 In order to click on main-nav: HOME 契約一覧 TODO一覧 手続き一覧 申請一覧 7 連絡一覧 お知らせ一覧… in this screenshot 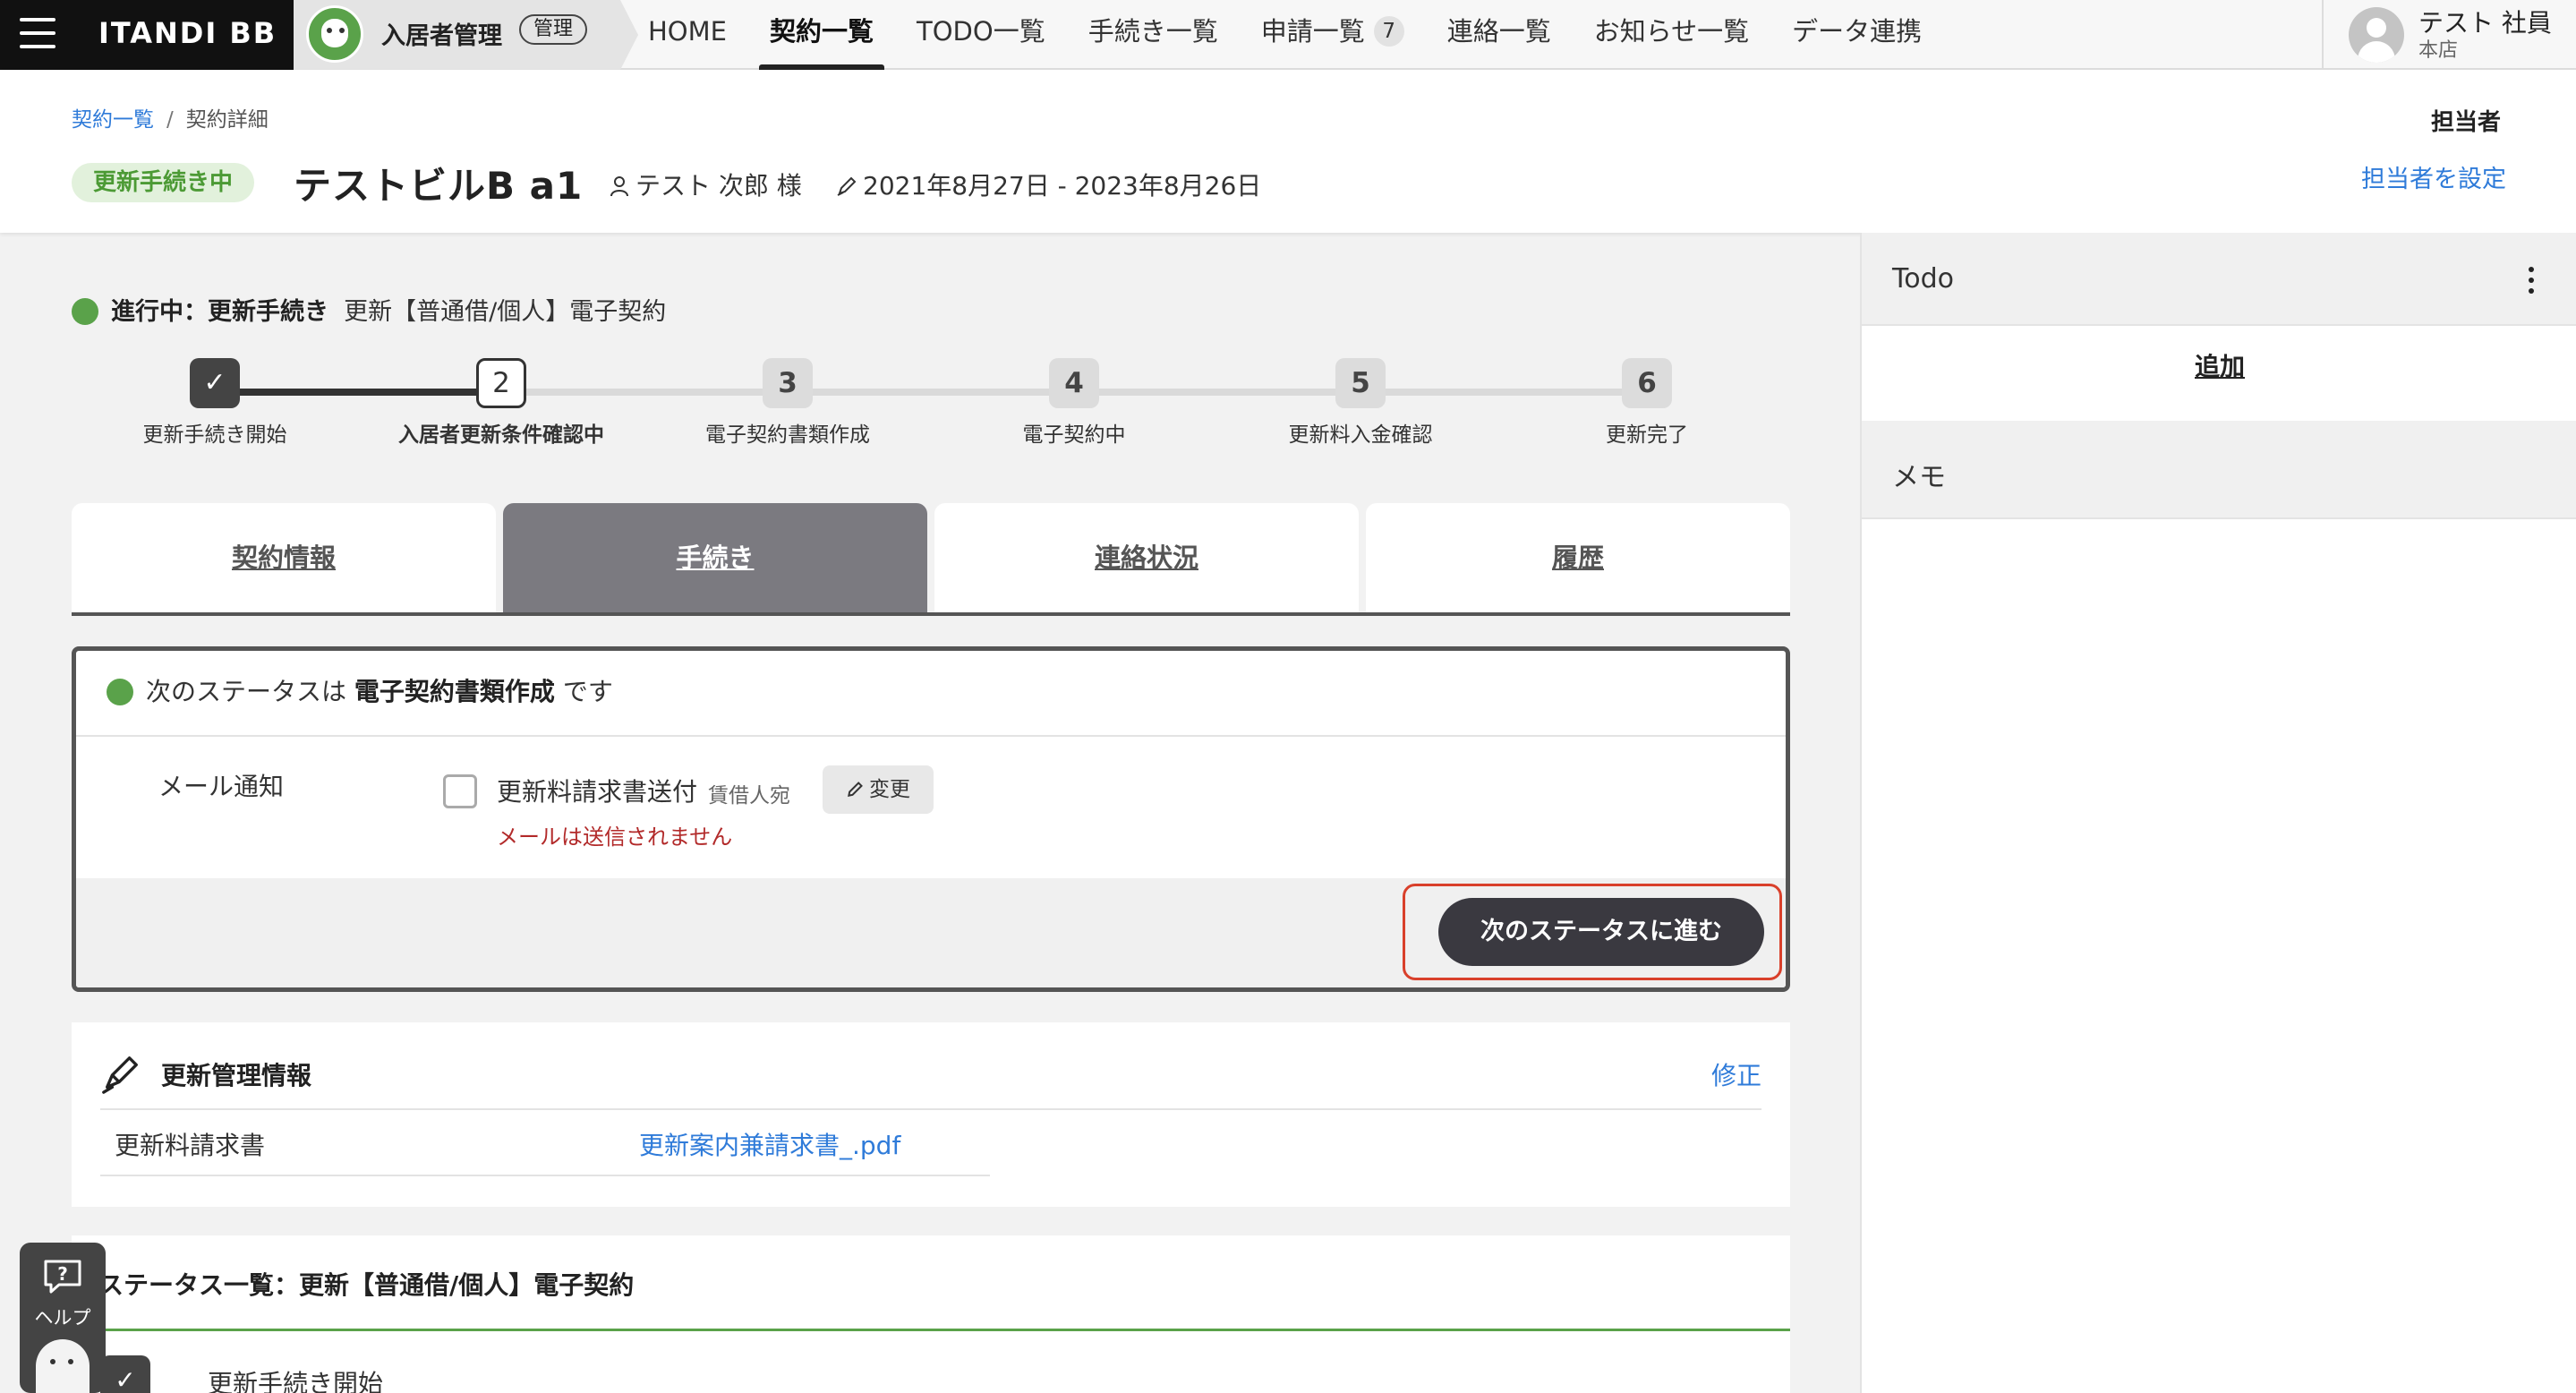, I will do `click(1285, 35)`.